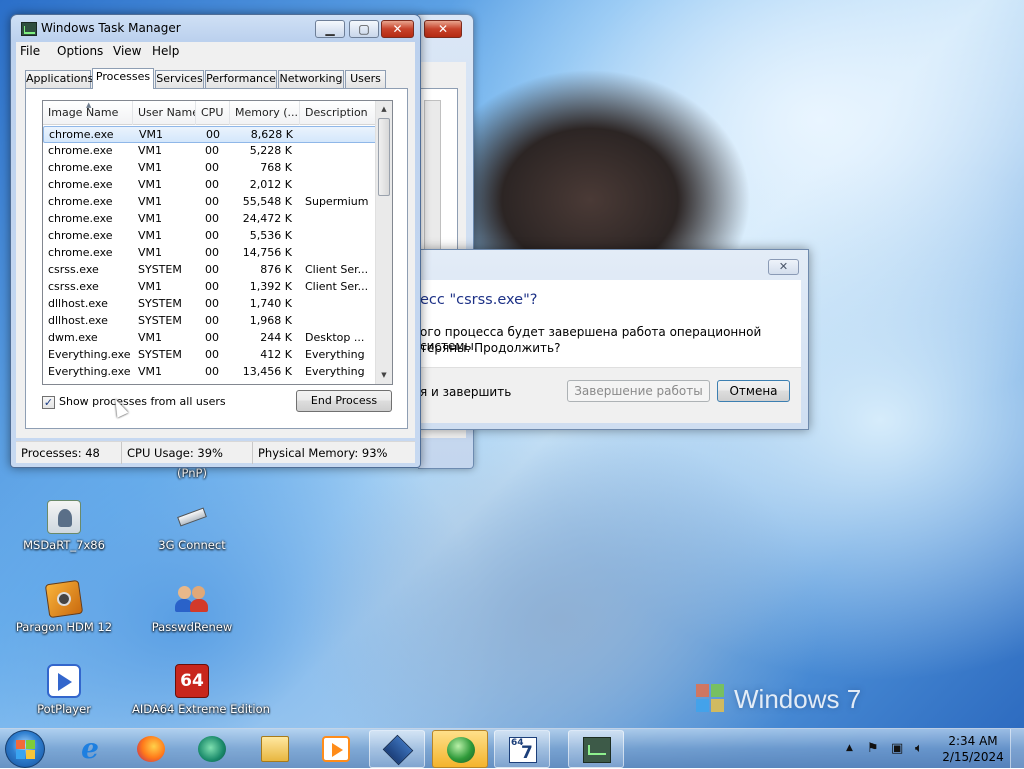  I want to click on desktop-icon-potplayer: PotPlayer, so click(64, 690).